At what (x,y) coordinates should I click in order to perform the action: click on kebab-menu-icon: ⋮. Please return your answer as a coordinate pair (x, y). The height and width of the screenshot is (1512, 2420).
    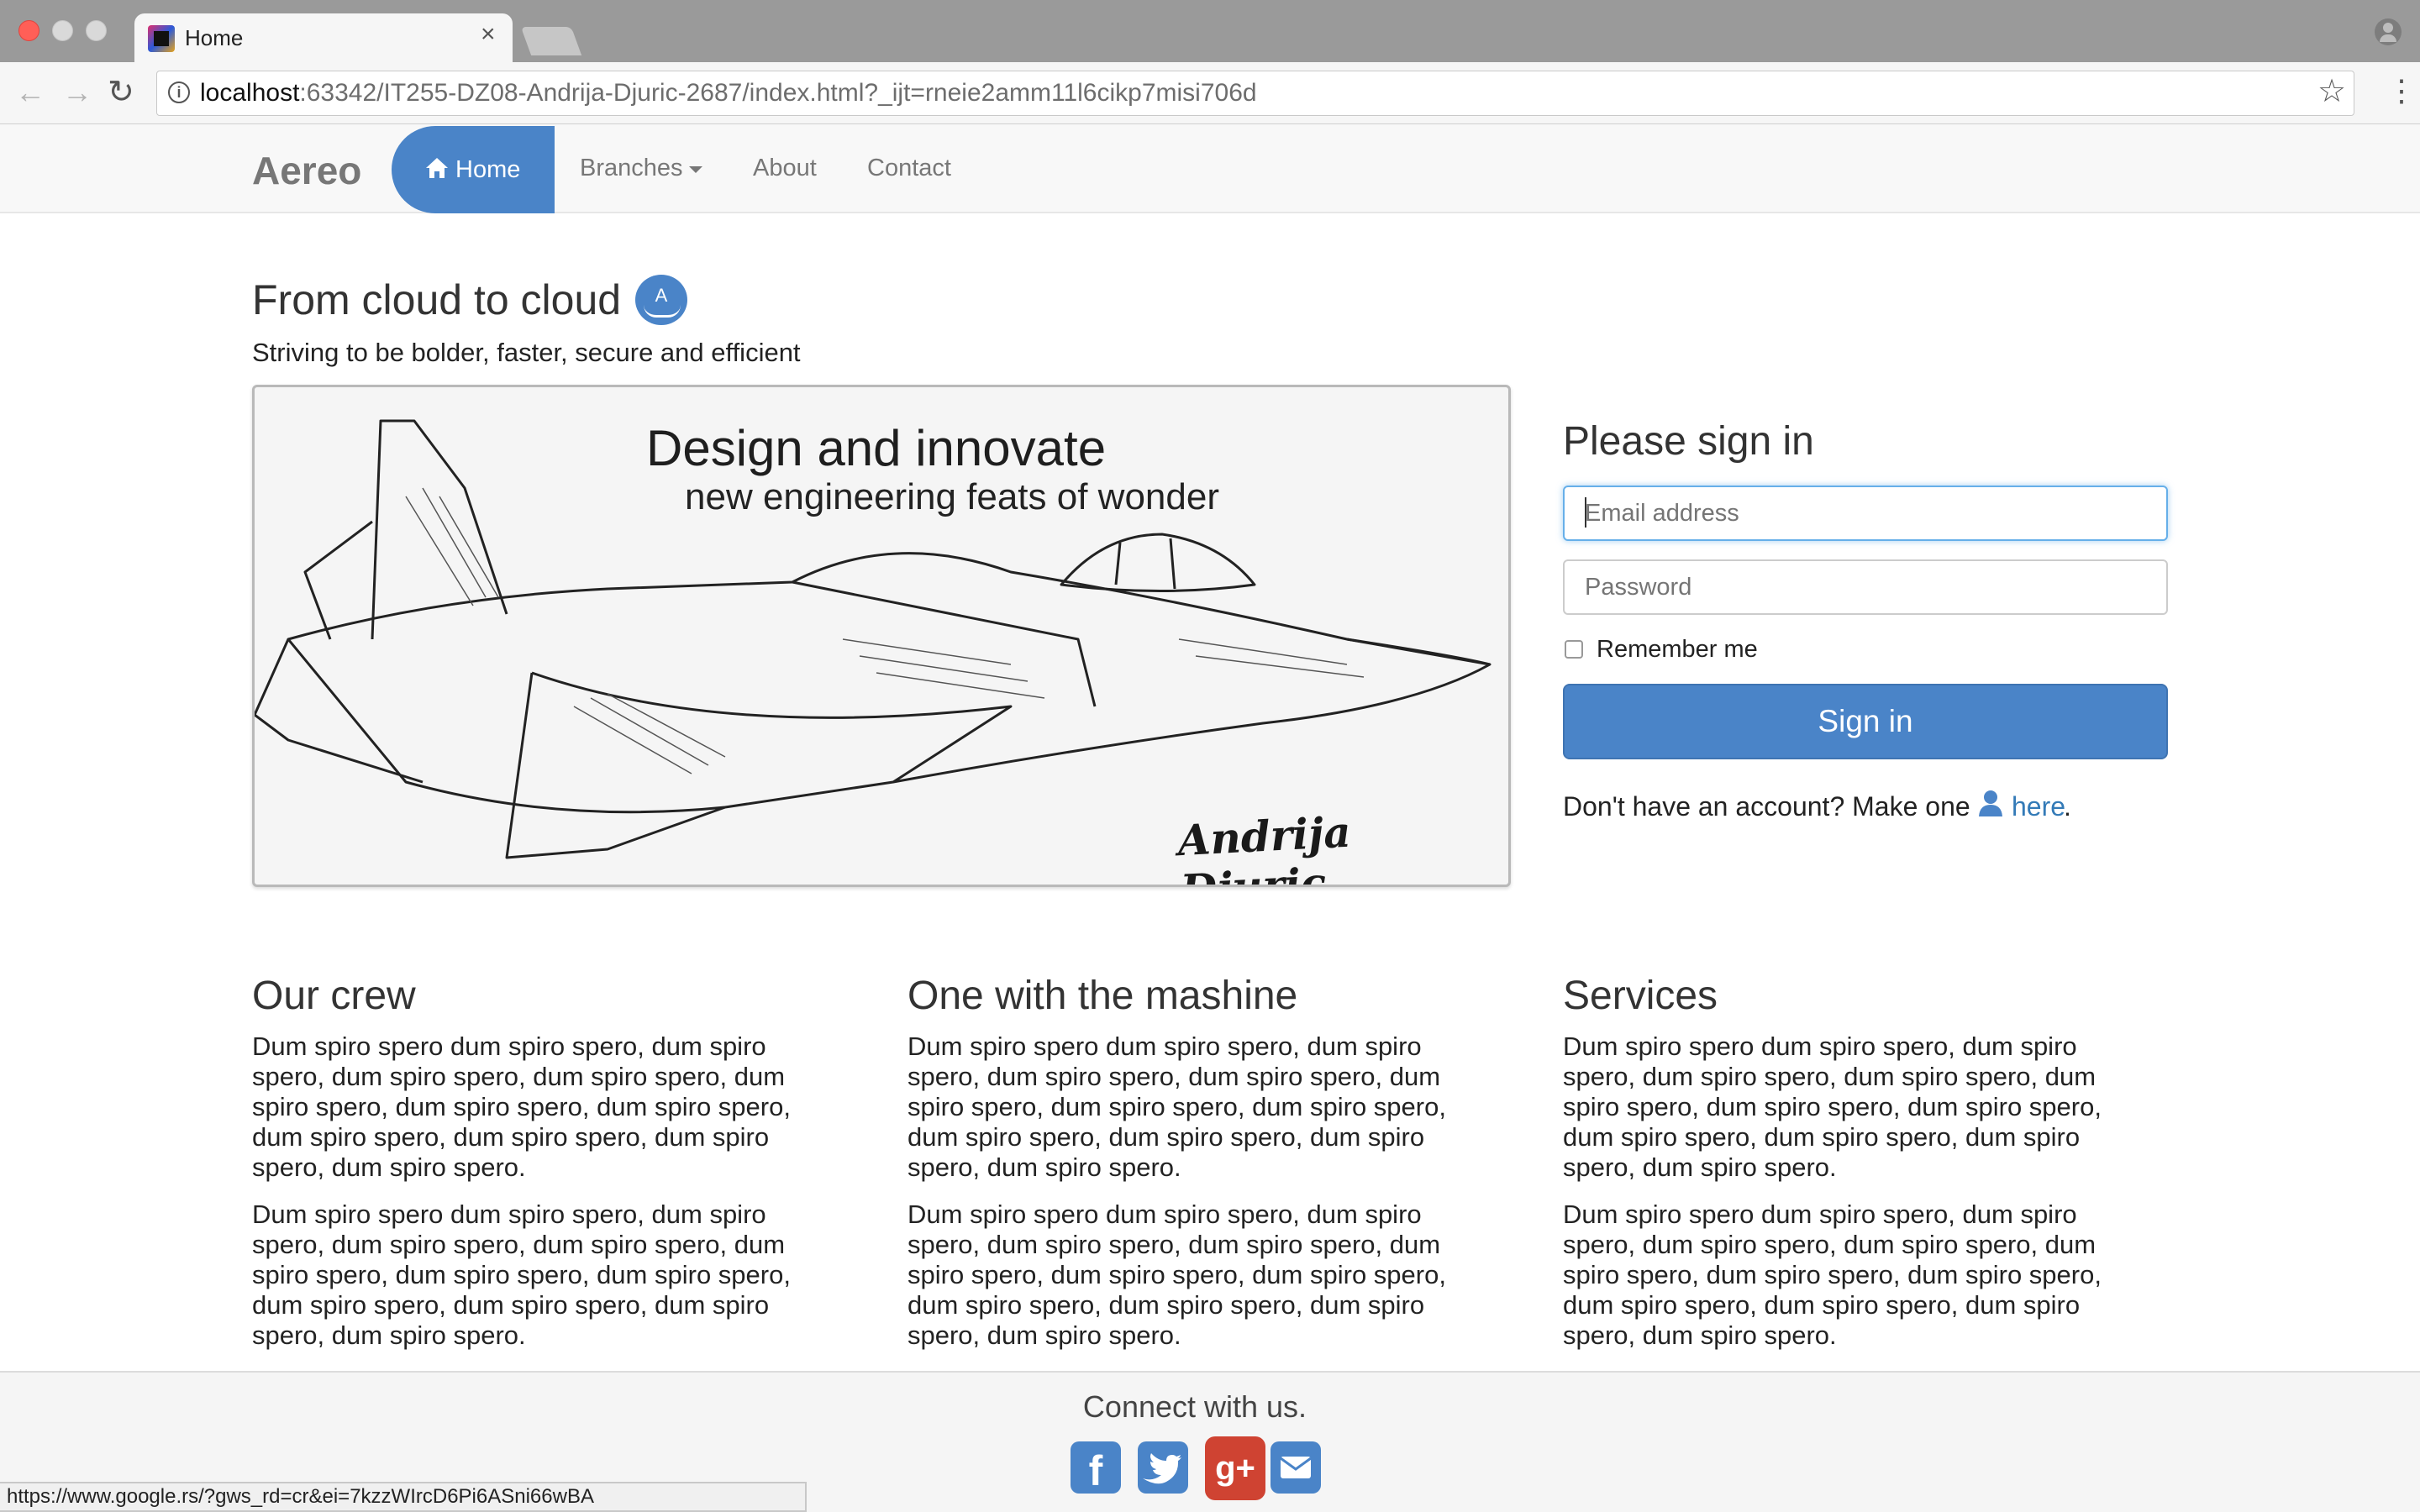
    Looking at the image, I should click on (2401, 91).